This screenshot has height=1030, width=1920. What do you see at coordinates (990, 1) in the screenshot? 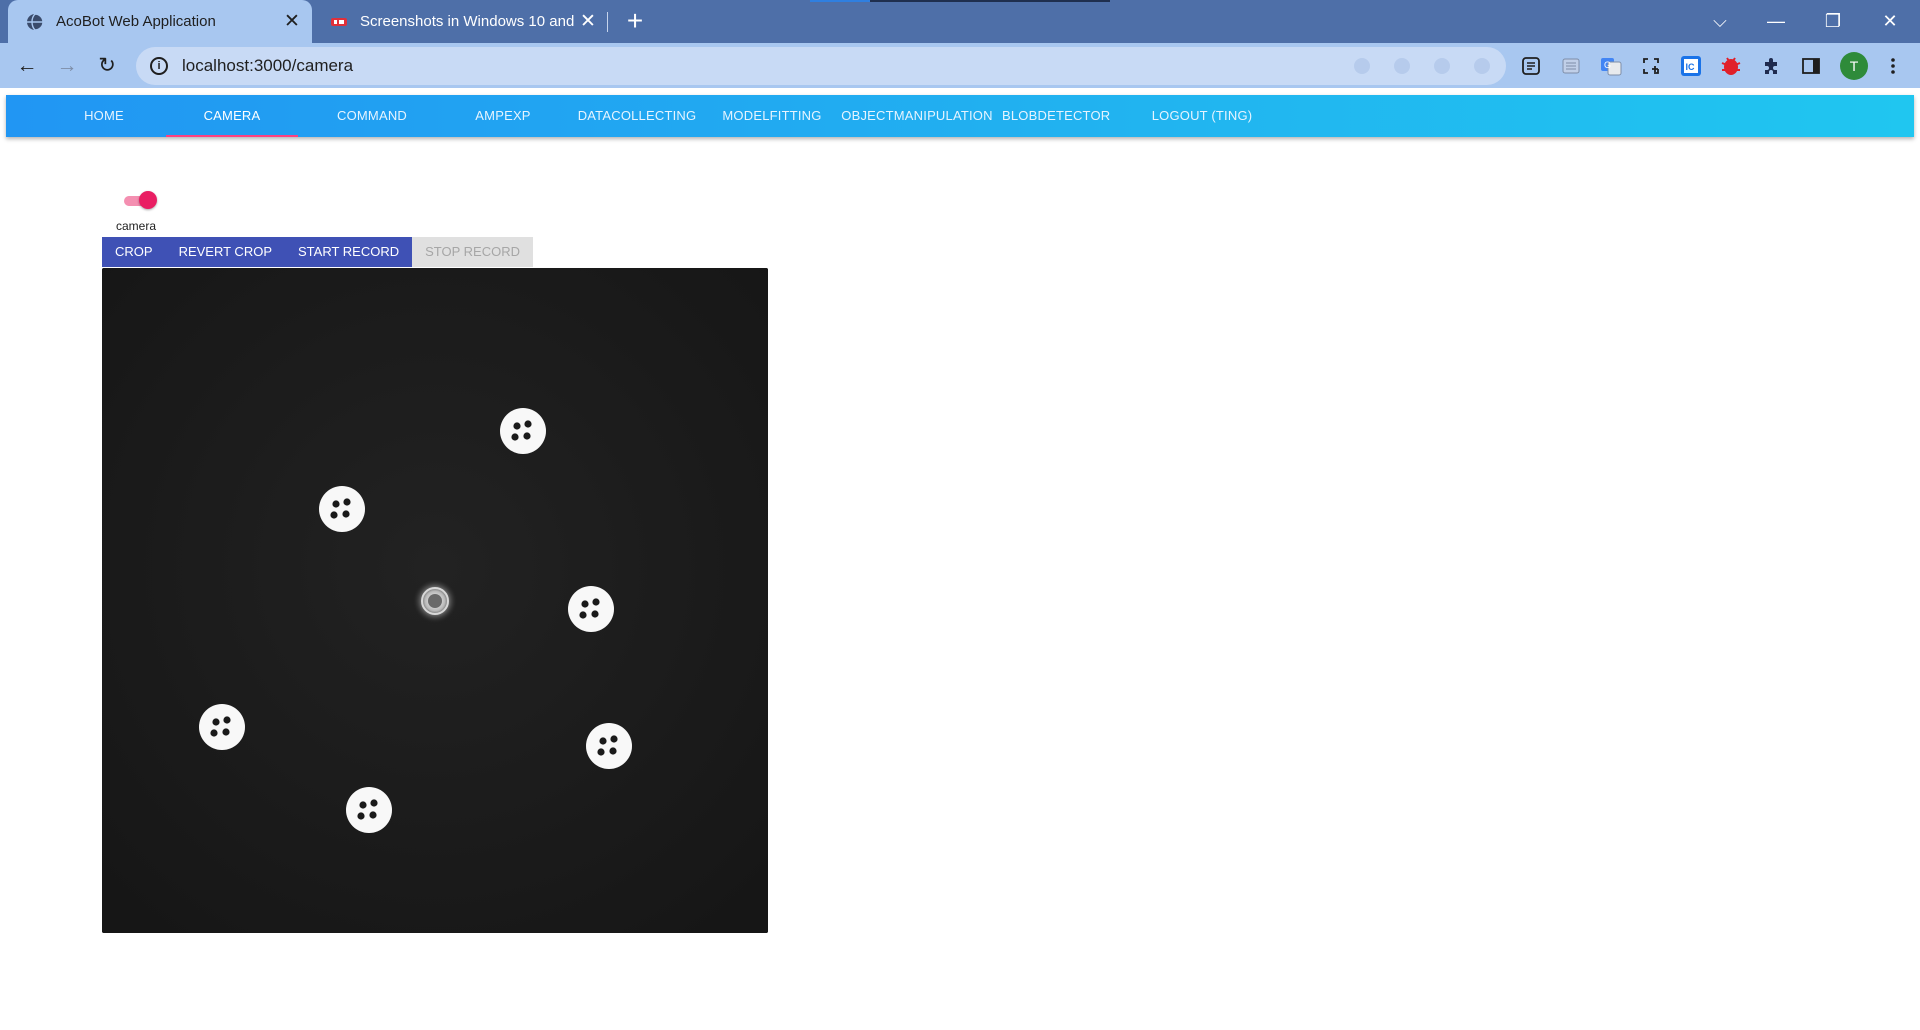
I see `tab-loading-track` at bounding box center [990, 1].